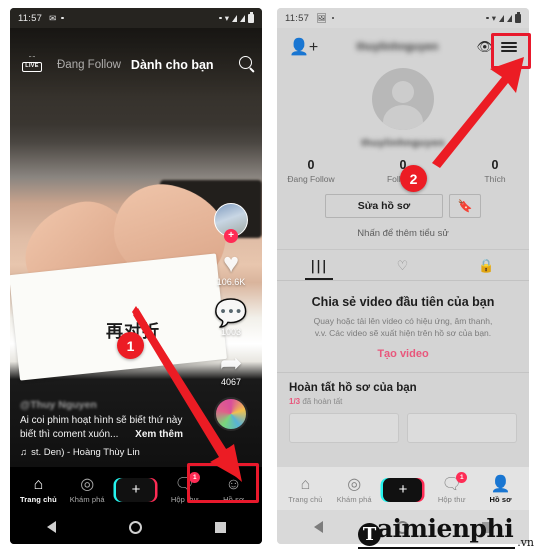 This screenshot has height=551, width=538. Describe the element at coordinates (403, 143) in the screenshot. I see `profile-handle: thuylinhnguyen` at that location.